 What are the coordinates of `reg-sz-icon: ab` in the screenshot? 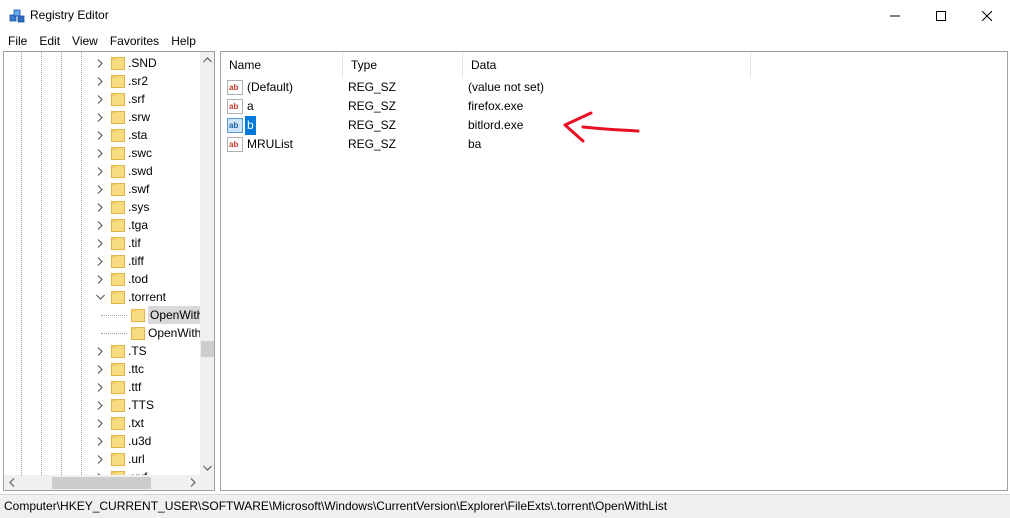 It's located at (235, 87).